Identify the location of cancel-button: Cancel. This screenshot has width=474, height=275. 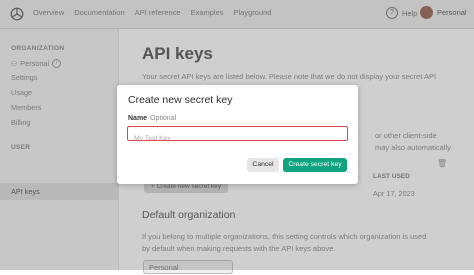
(263, 165).